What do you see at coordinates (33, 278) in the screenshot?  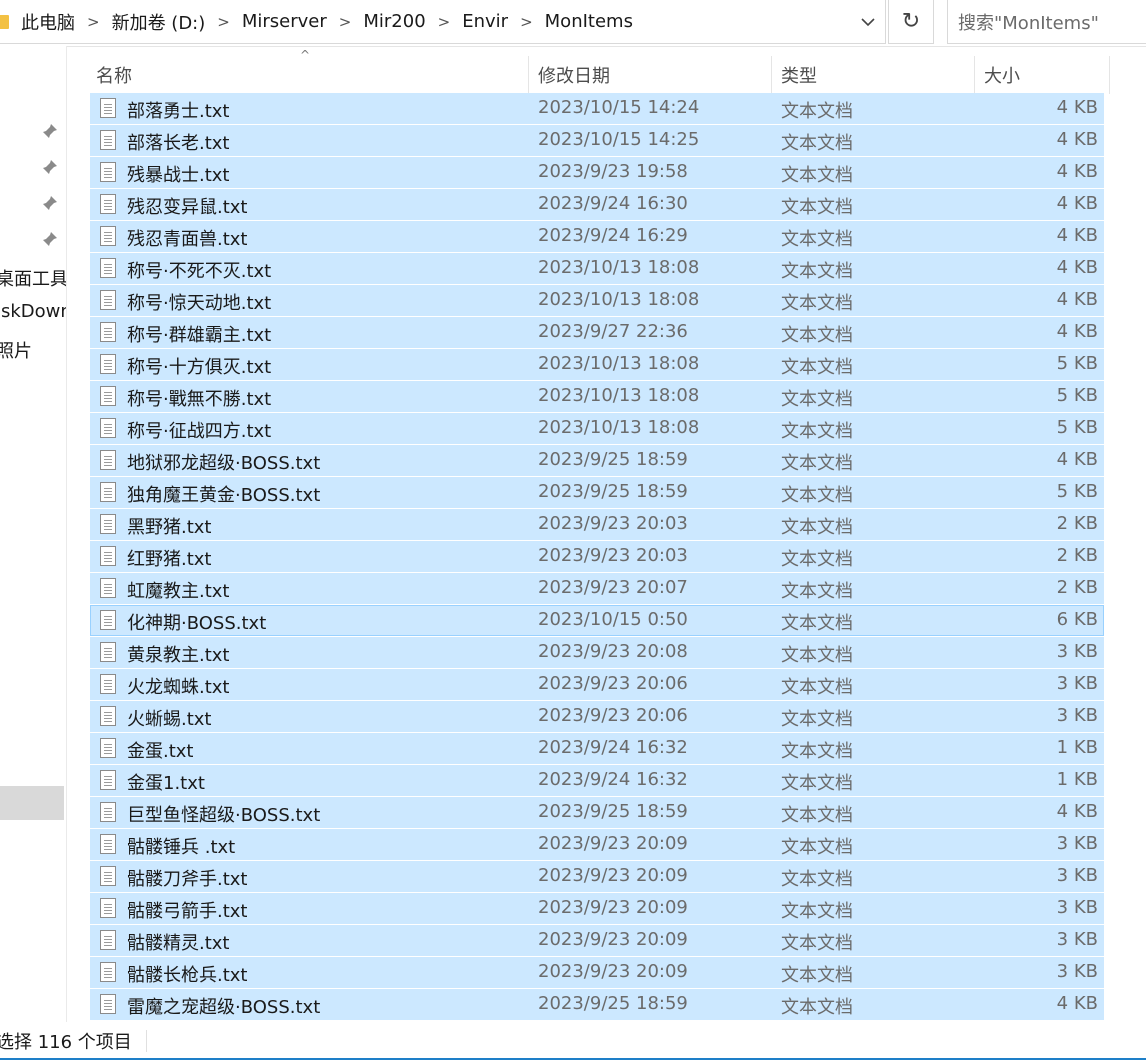 I see `nav-item-desktop-tools: 桌面工具` at bounding box center [33, 278].